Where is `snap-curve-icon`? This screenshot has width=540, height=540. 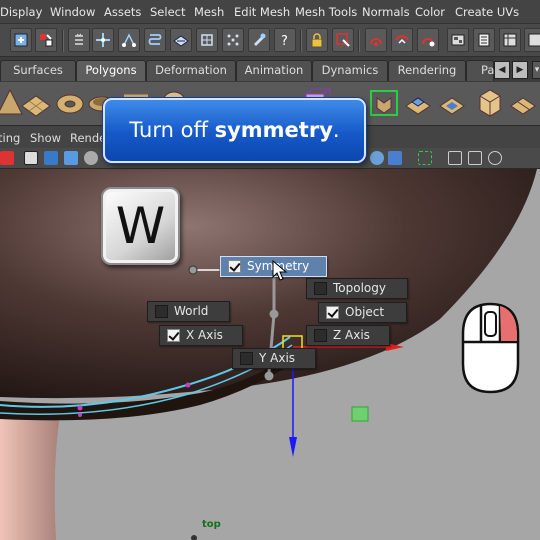
snap-curve-icon is located at coordinates (155, 40).